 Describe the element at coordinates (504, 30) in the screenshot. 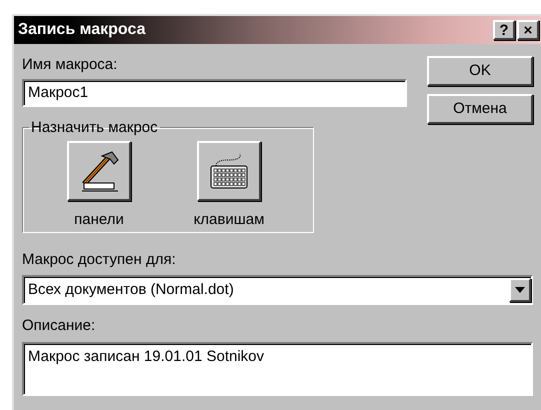

I see `help-button: ?` at that location.